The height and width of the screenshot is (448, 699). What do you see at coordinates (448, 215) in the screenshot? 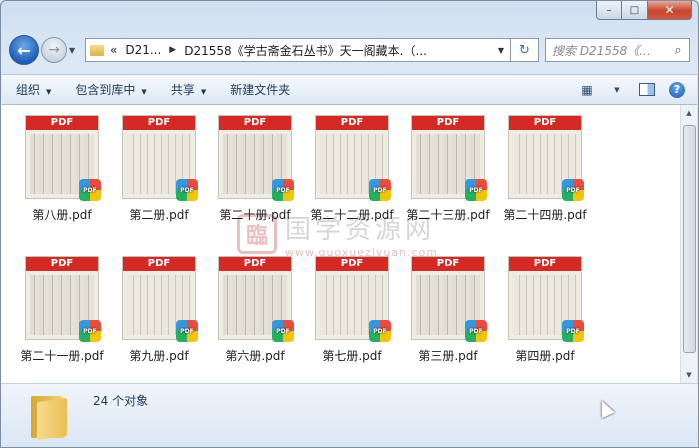
I see `file-name: 第二十三册.pdf` at bounding box center [448, 215].